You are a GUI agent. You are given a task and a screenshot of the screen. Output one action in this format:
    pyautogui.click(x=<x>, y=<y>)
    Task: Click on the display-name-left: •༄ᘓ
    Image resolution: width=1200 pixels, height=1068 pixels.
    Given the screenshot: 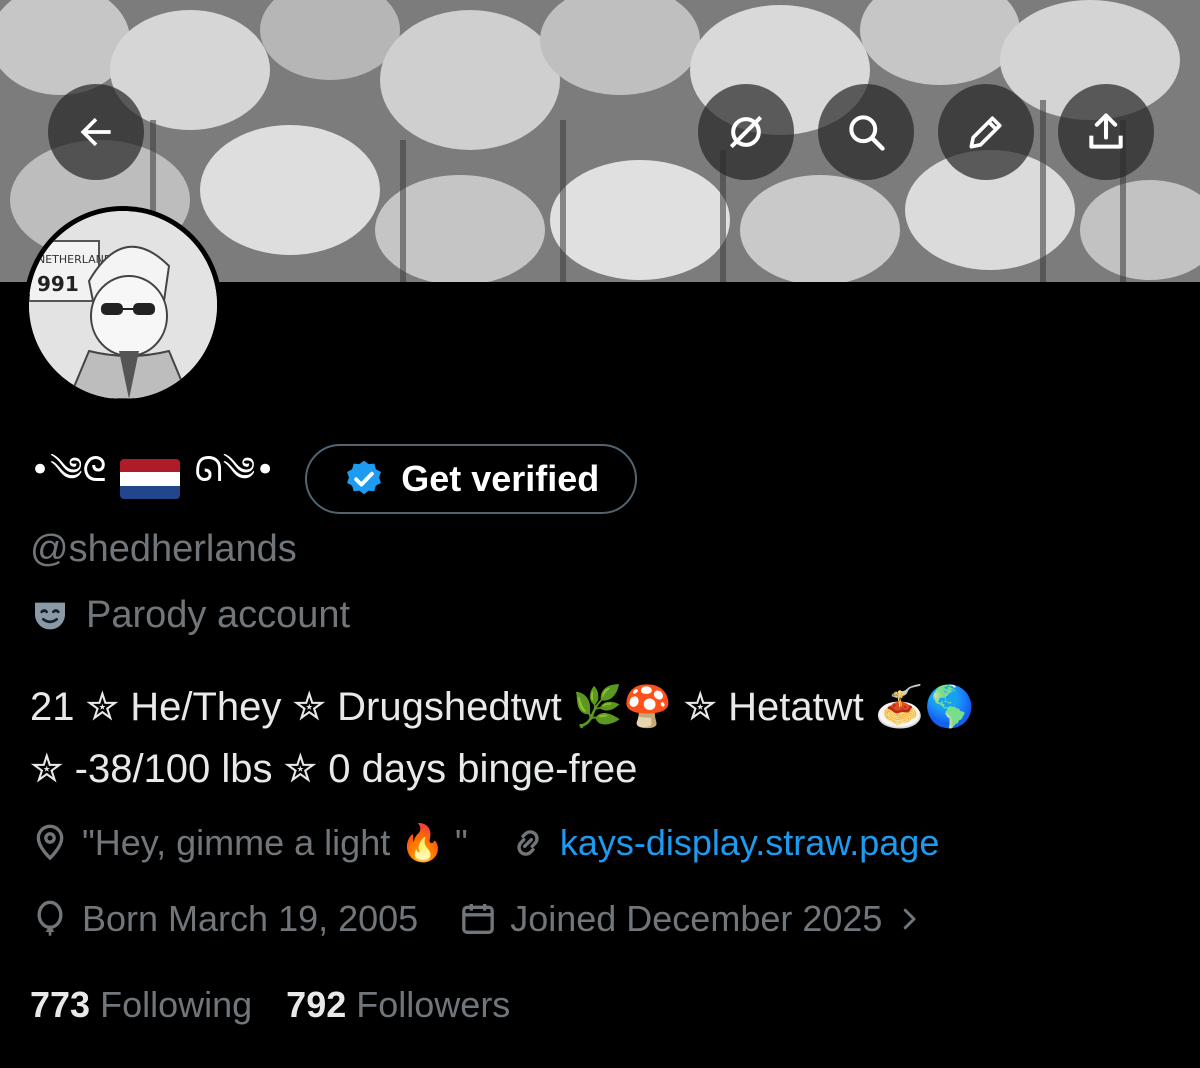 What is the action you would take?
    pyautogui.click(x=68, y=470)
    